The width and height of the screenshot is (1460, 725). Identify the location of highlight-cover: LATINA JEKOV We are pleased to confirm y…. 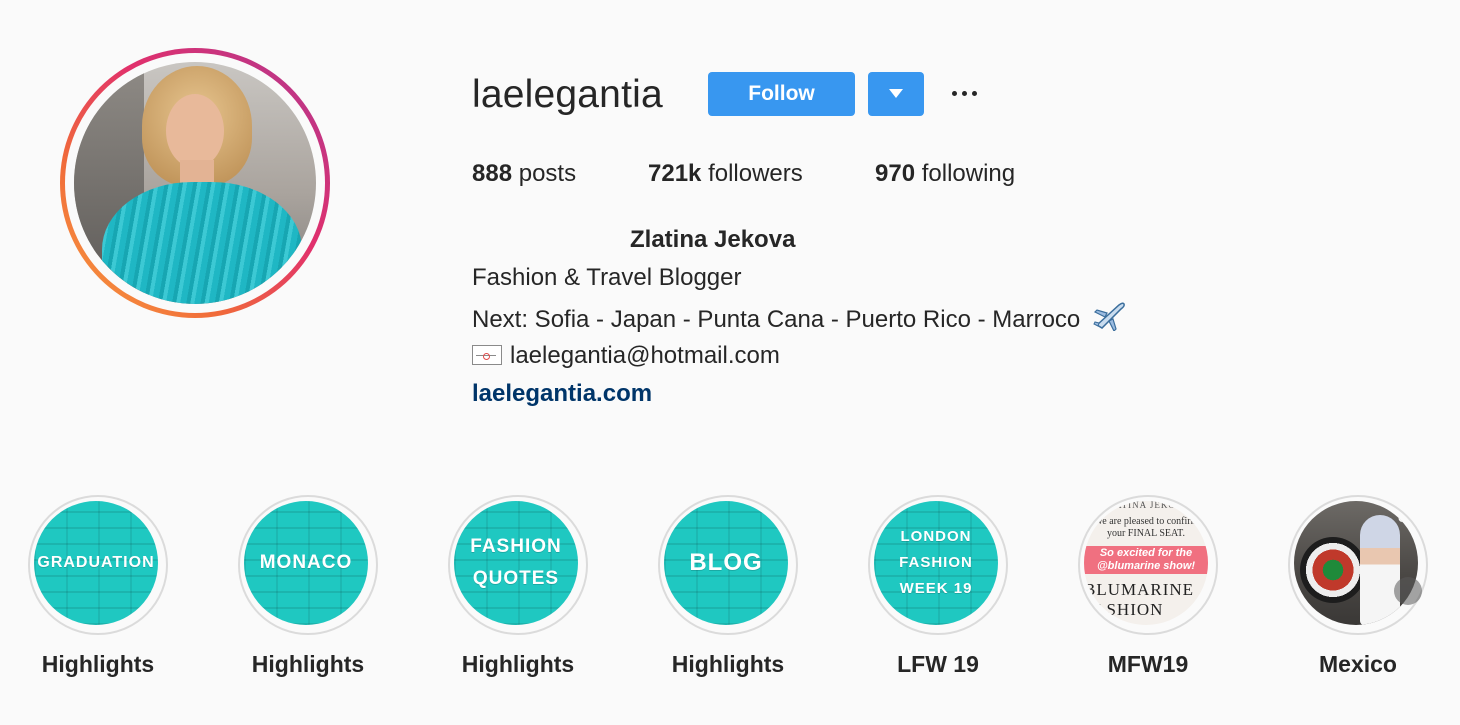
(1146, 563).